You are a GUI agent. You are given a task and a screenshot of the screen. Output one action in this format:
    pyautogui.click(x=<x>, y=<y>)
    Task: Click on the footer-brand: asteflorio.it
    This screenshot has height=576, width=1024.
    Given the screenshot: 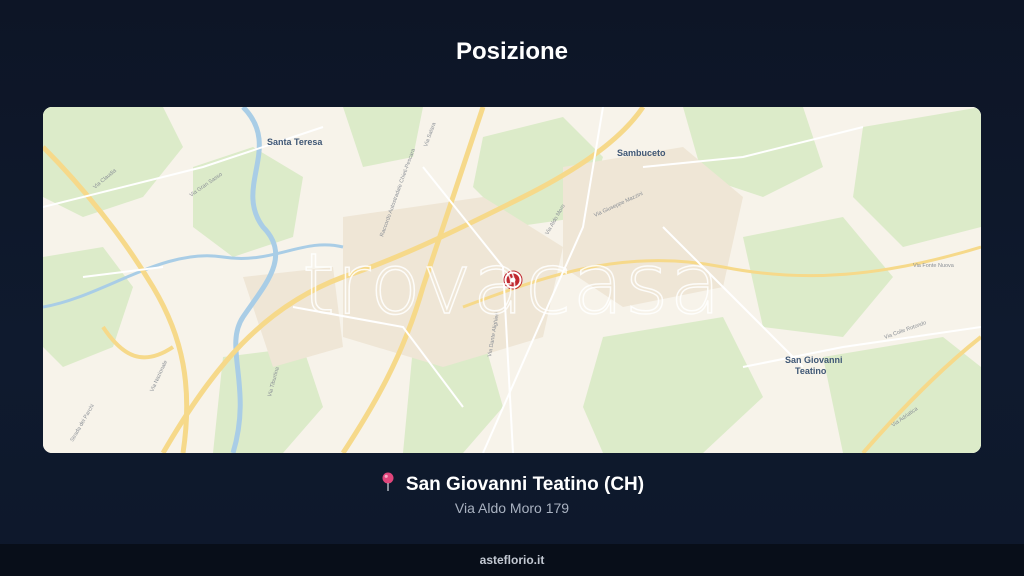 What is the action you would take?
    pyautogui.click(x=512, y=560)
    